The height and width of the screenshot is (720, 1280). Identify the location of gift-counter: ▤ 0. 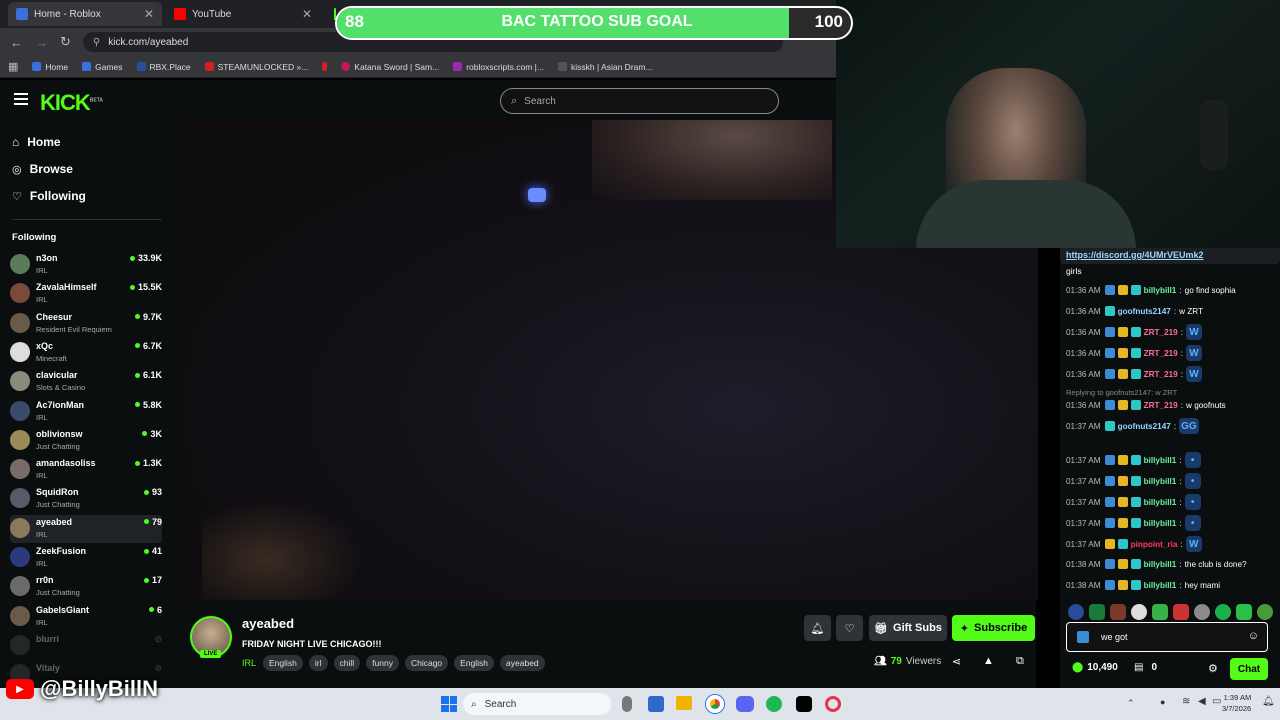
(1145, 667).